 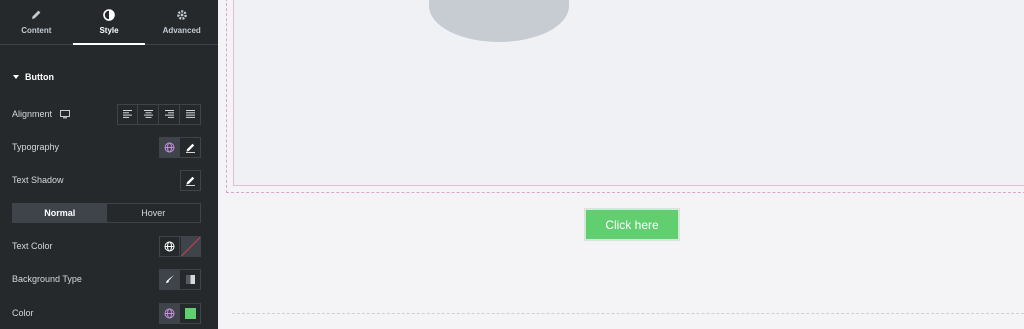 I want to click on alignment-buttons, so click(x=159, y=114).